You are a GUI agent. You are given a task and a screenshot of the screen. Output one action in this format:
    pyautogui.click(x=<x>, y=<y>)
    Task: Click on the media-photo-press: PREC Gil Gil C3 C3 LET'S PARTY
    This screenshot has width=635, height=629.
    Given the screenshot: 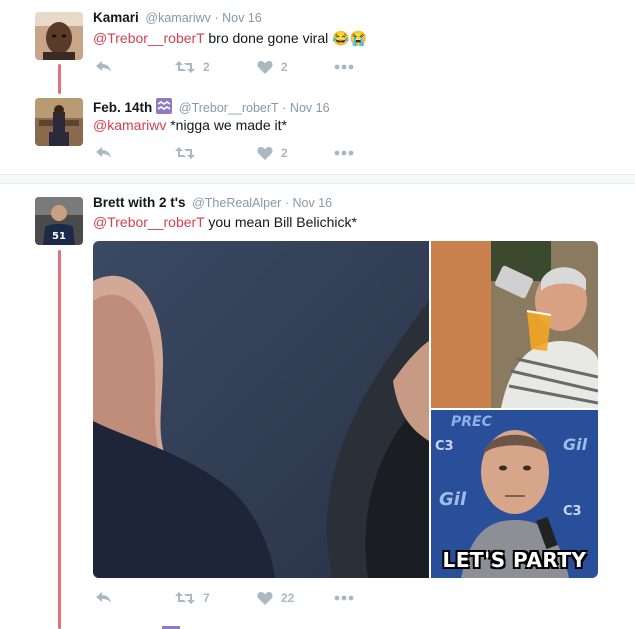 What is the action you would take?
    pyautogui.click(x=514, y=494)
    